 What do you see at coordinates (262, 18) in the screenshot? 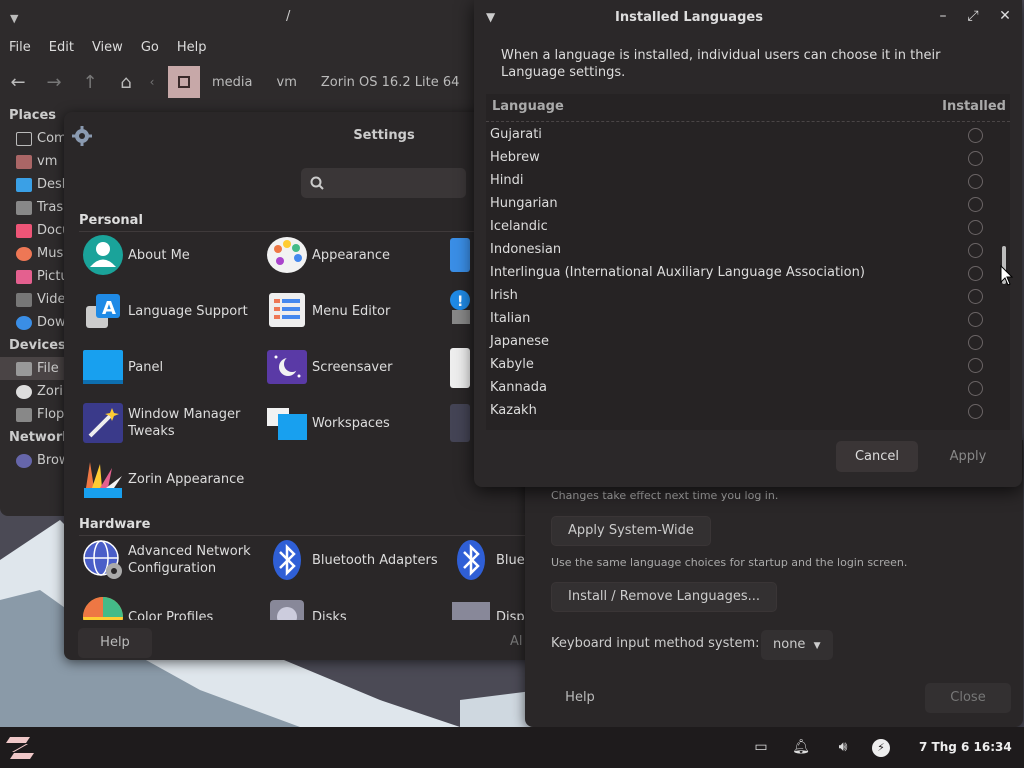
I see `file-manager-titlebar: ▼ /` at bounding box center [262, 18].